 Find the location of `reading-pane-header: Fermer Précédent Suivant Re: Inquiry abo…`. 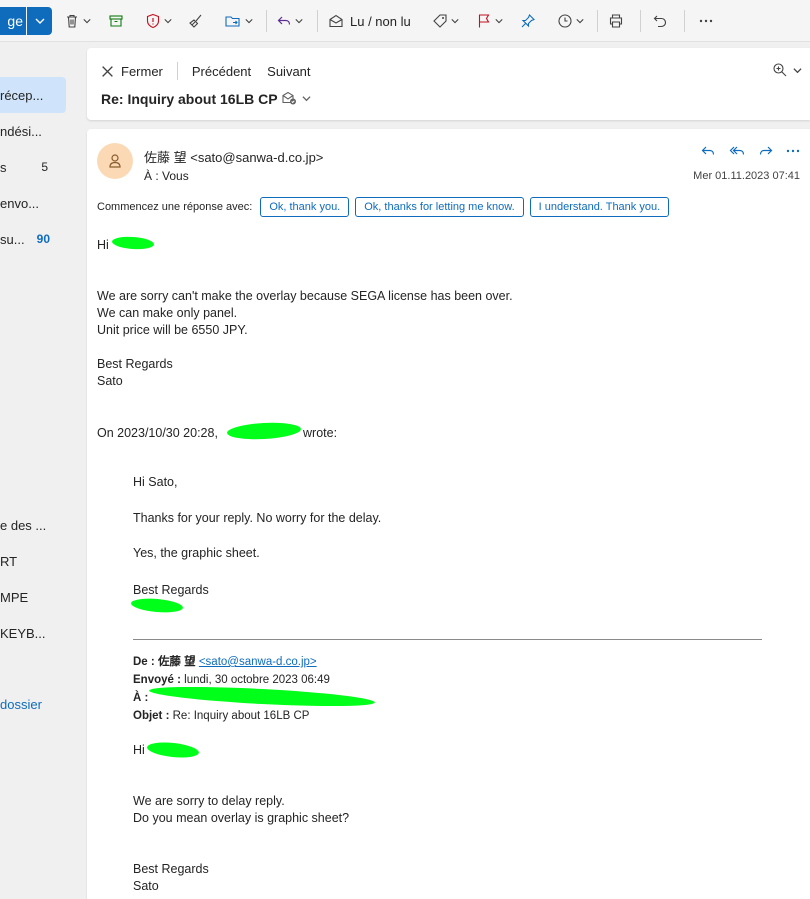

reading-pane-header: Fermer Précédent Suivant Re: Inquiry abo… is located at coordinates (448, 84).